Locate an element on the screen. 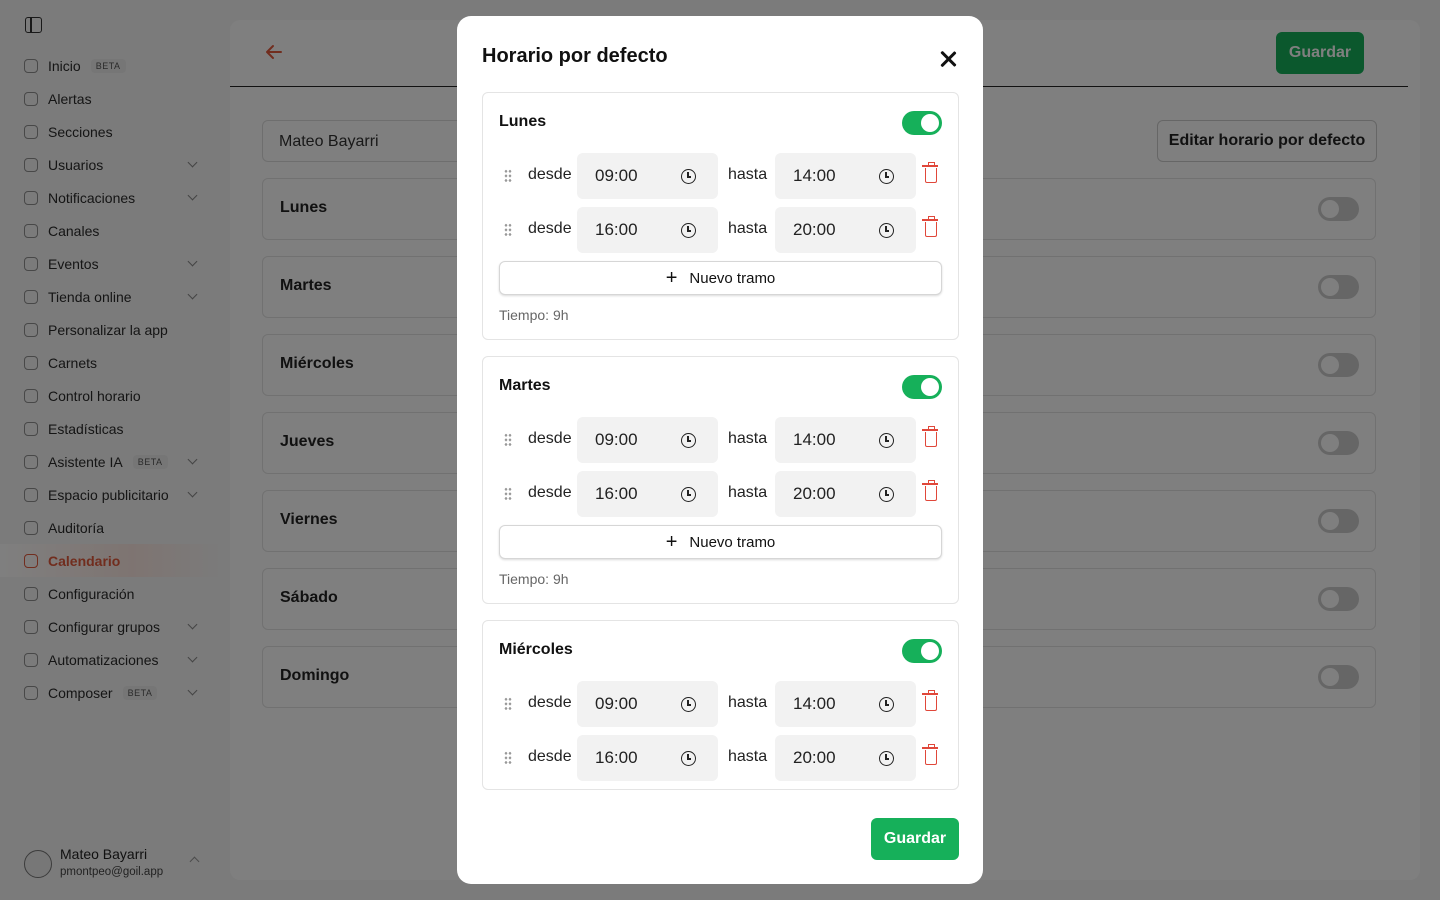  modal-save-button: Guardar is located at coordinates (915, 839).